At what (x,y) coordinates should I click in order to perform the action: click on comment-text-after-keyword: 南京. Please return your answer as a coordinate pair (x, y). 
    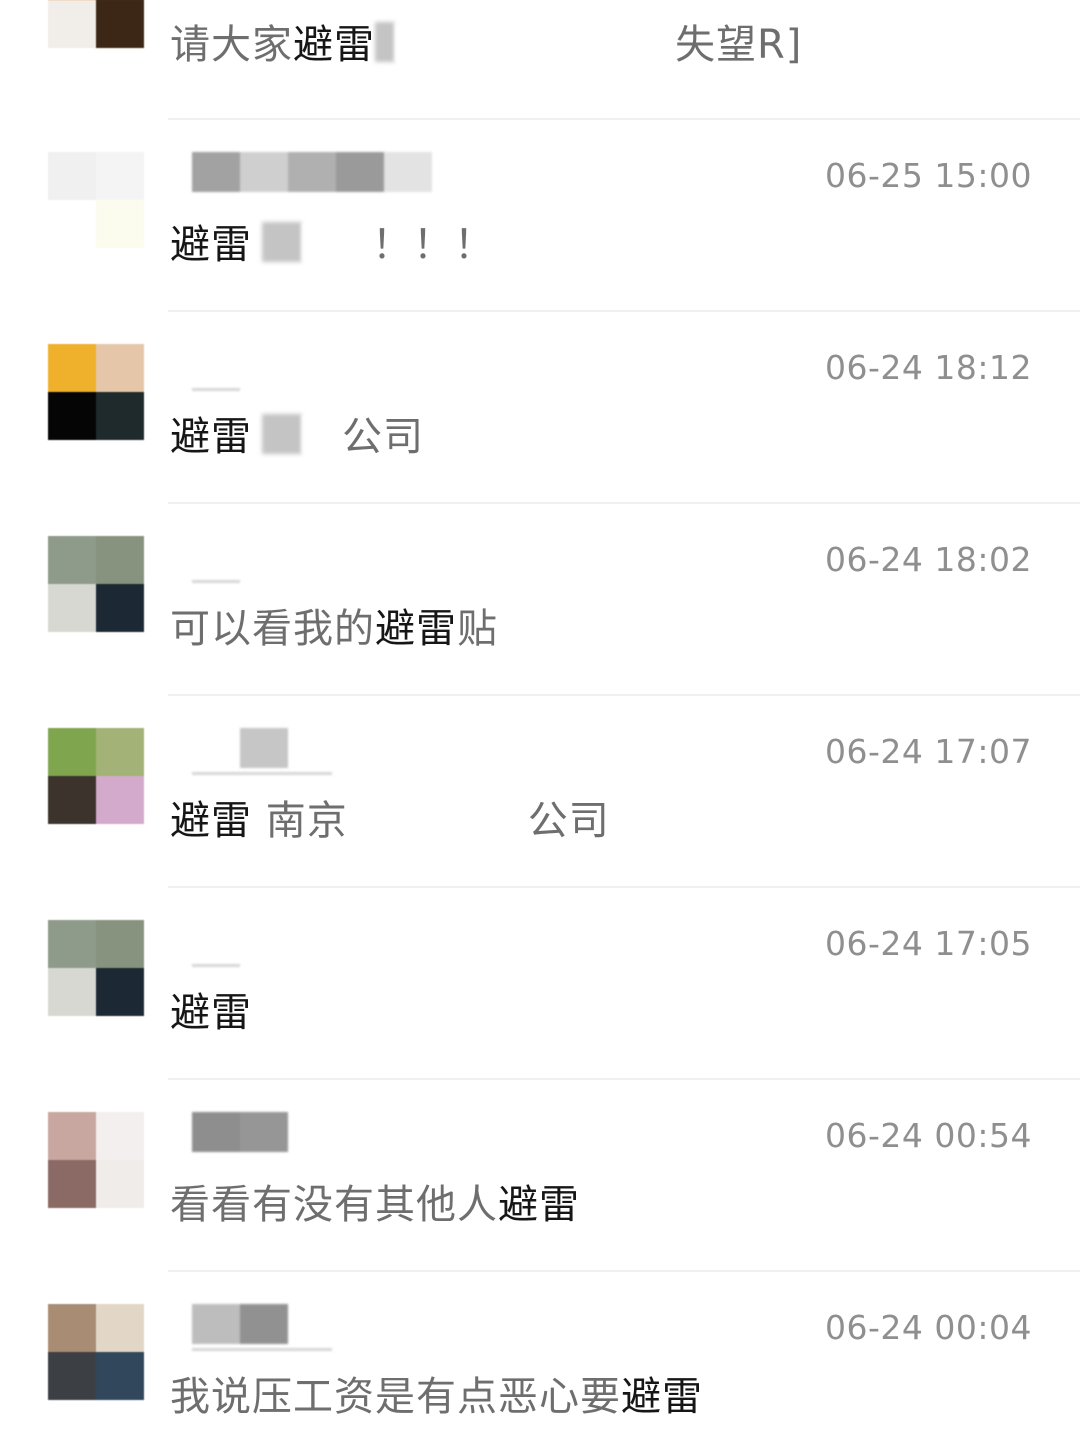
    Looking at the image, I should click on (300, 821).